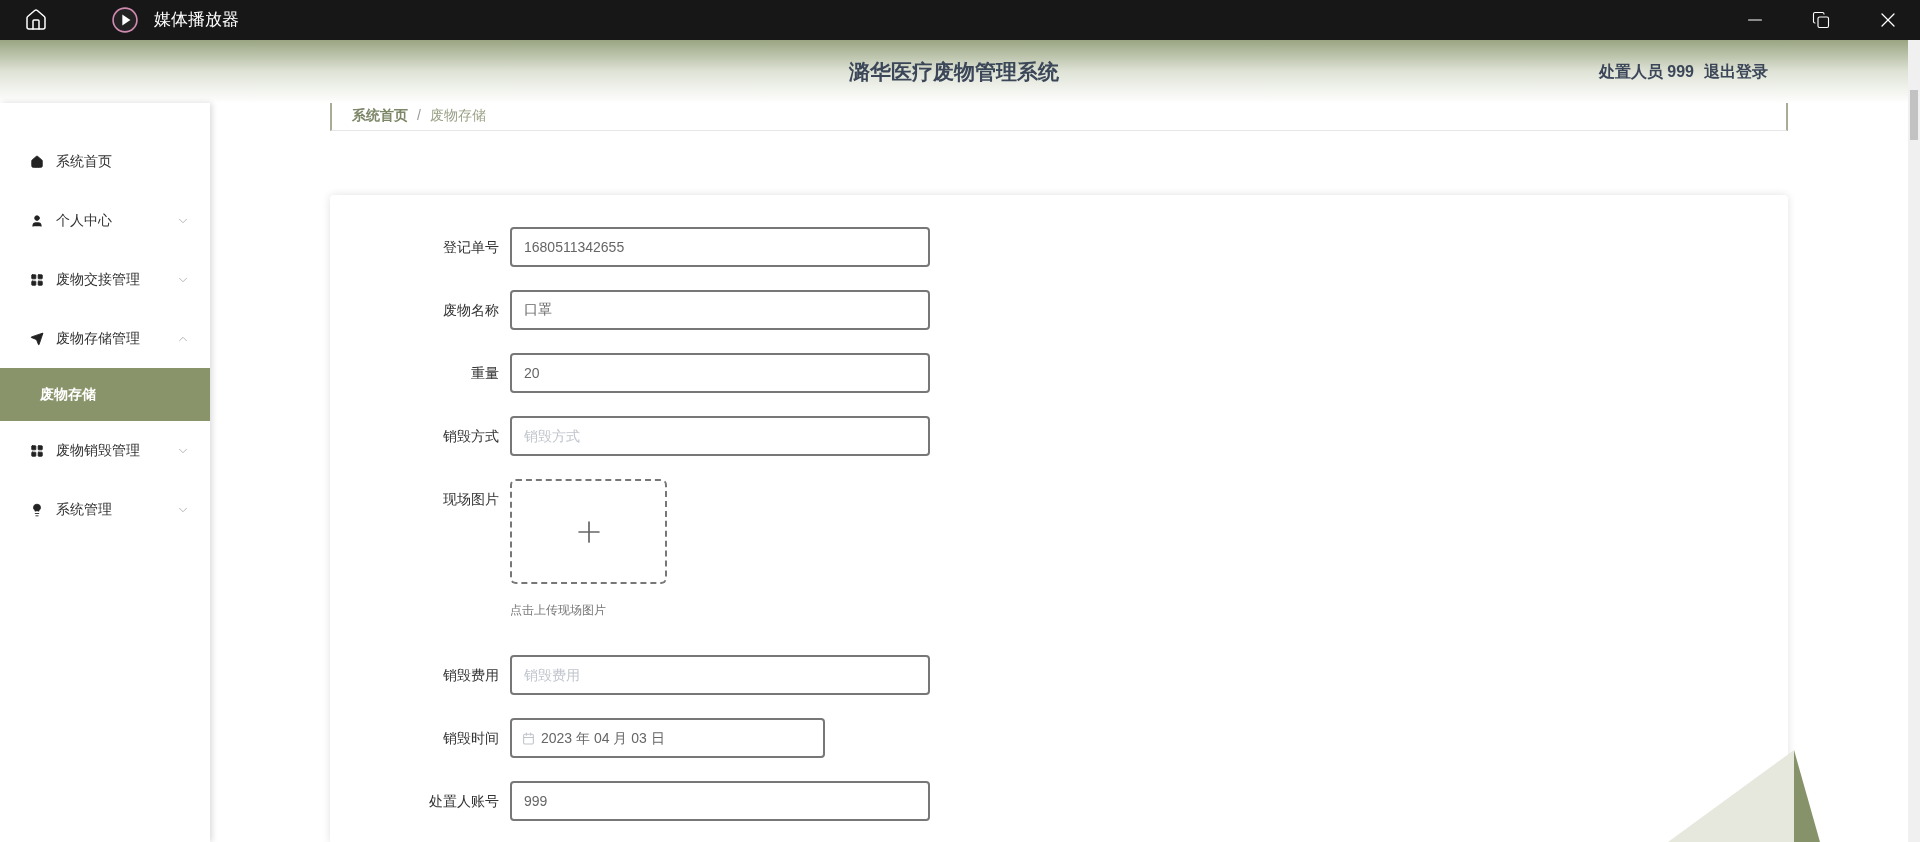 The image size is (1920, 842). Describe the element at coordinates (1914, 115) in the screenshot. I see `scrollbar-thumb` at that location.